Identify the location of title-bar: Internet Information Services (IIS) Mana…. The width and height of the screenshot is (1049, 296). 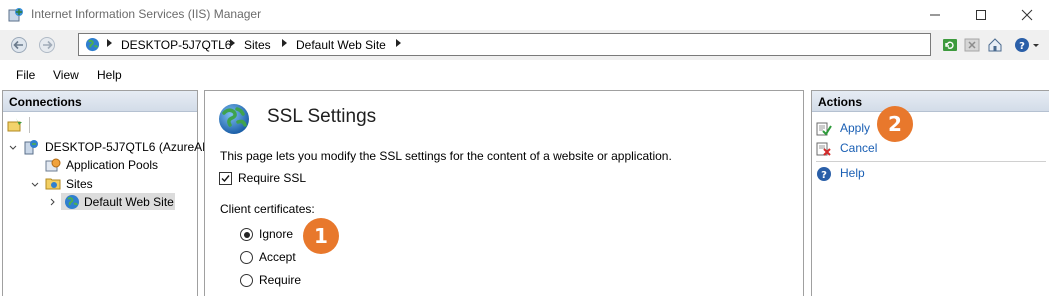
(524, 15).